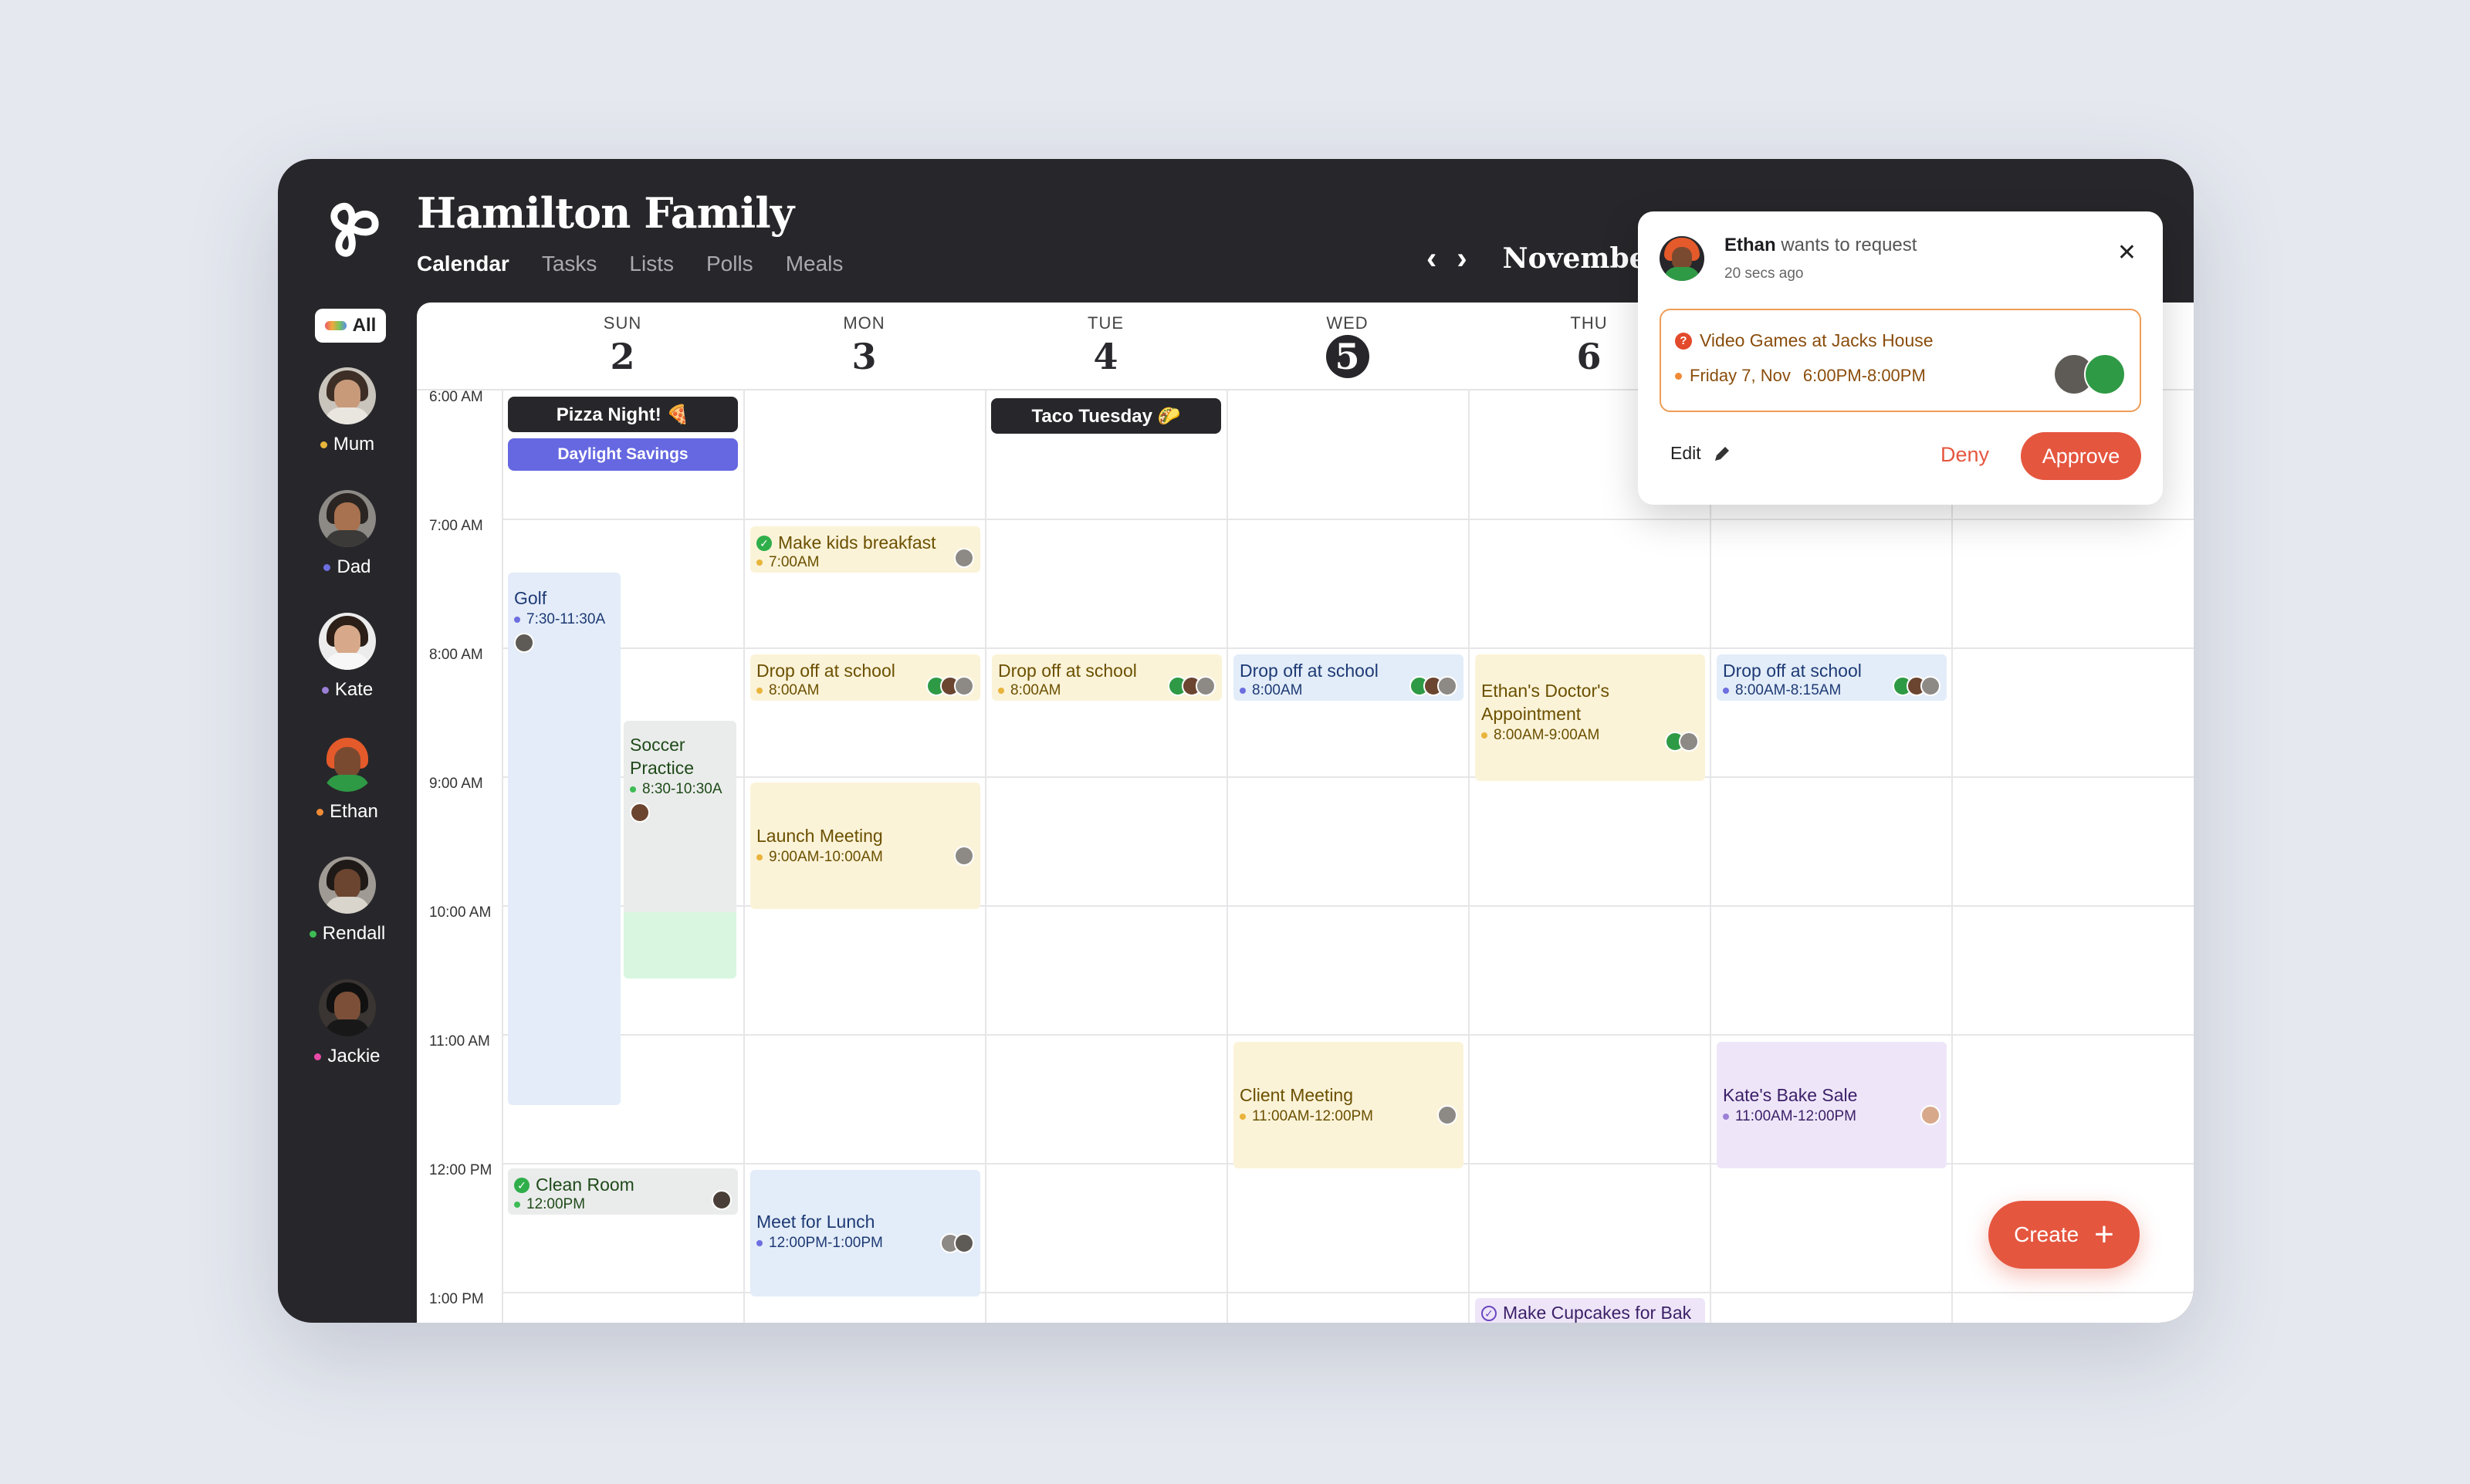 This screenshot has width=2470, height=1484. I want to click on event-title: Make kids breakfast, so click(857, 542).